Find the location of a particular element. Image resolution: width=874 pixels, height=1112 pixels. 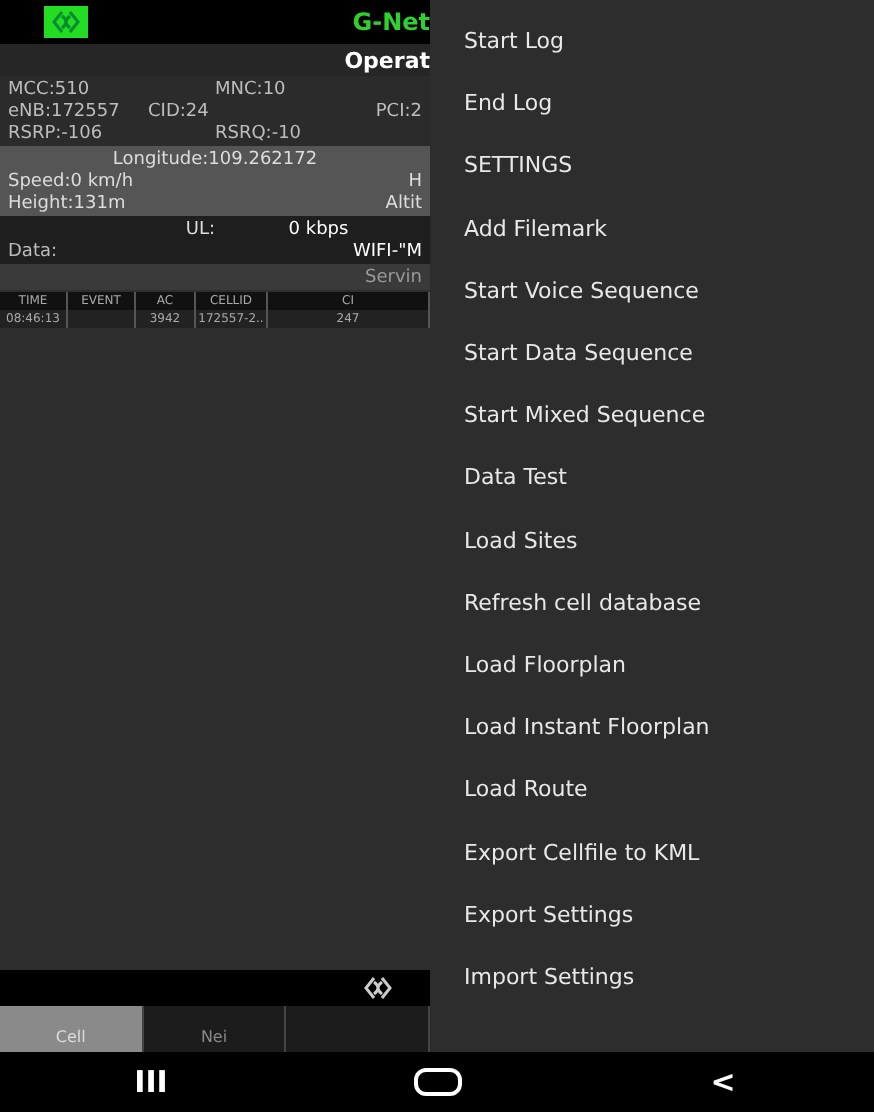

info-text: MCC:510 is located at coordinates (49, 89).